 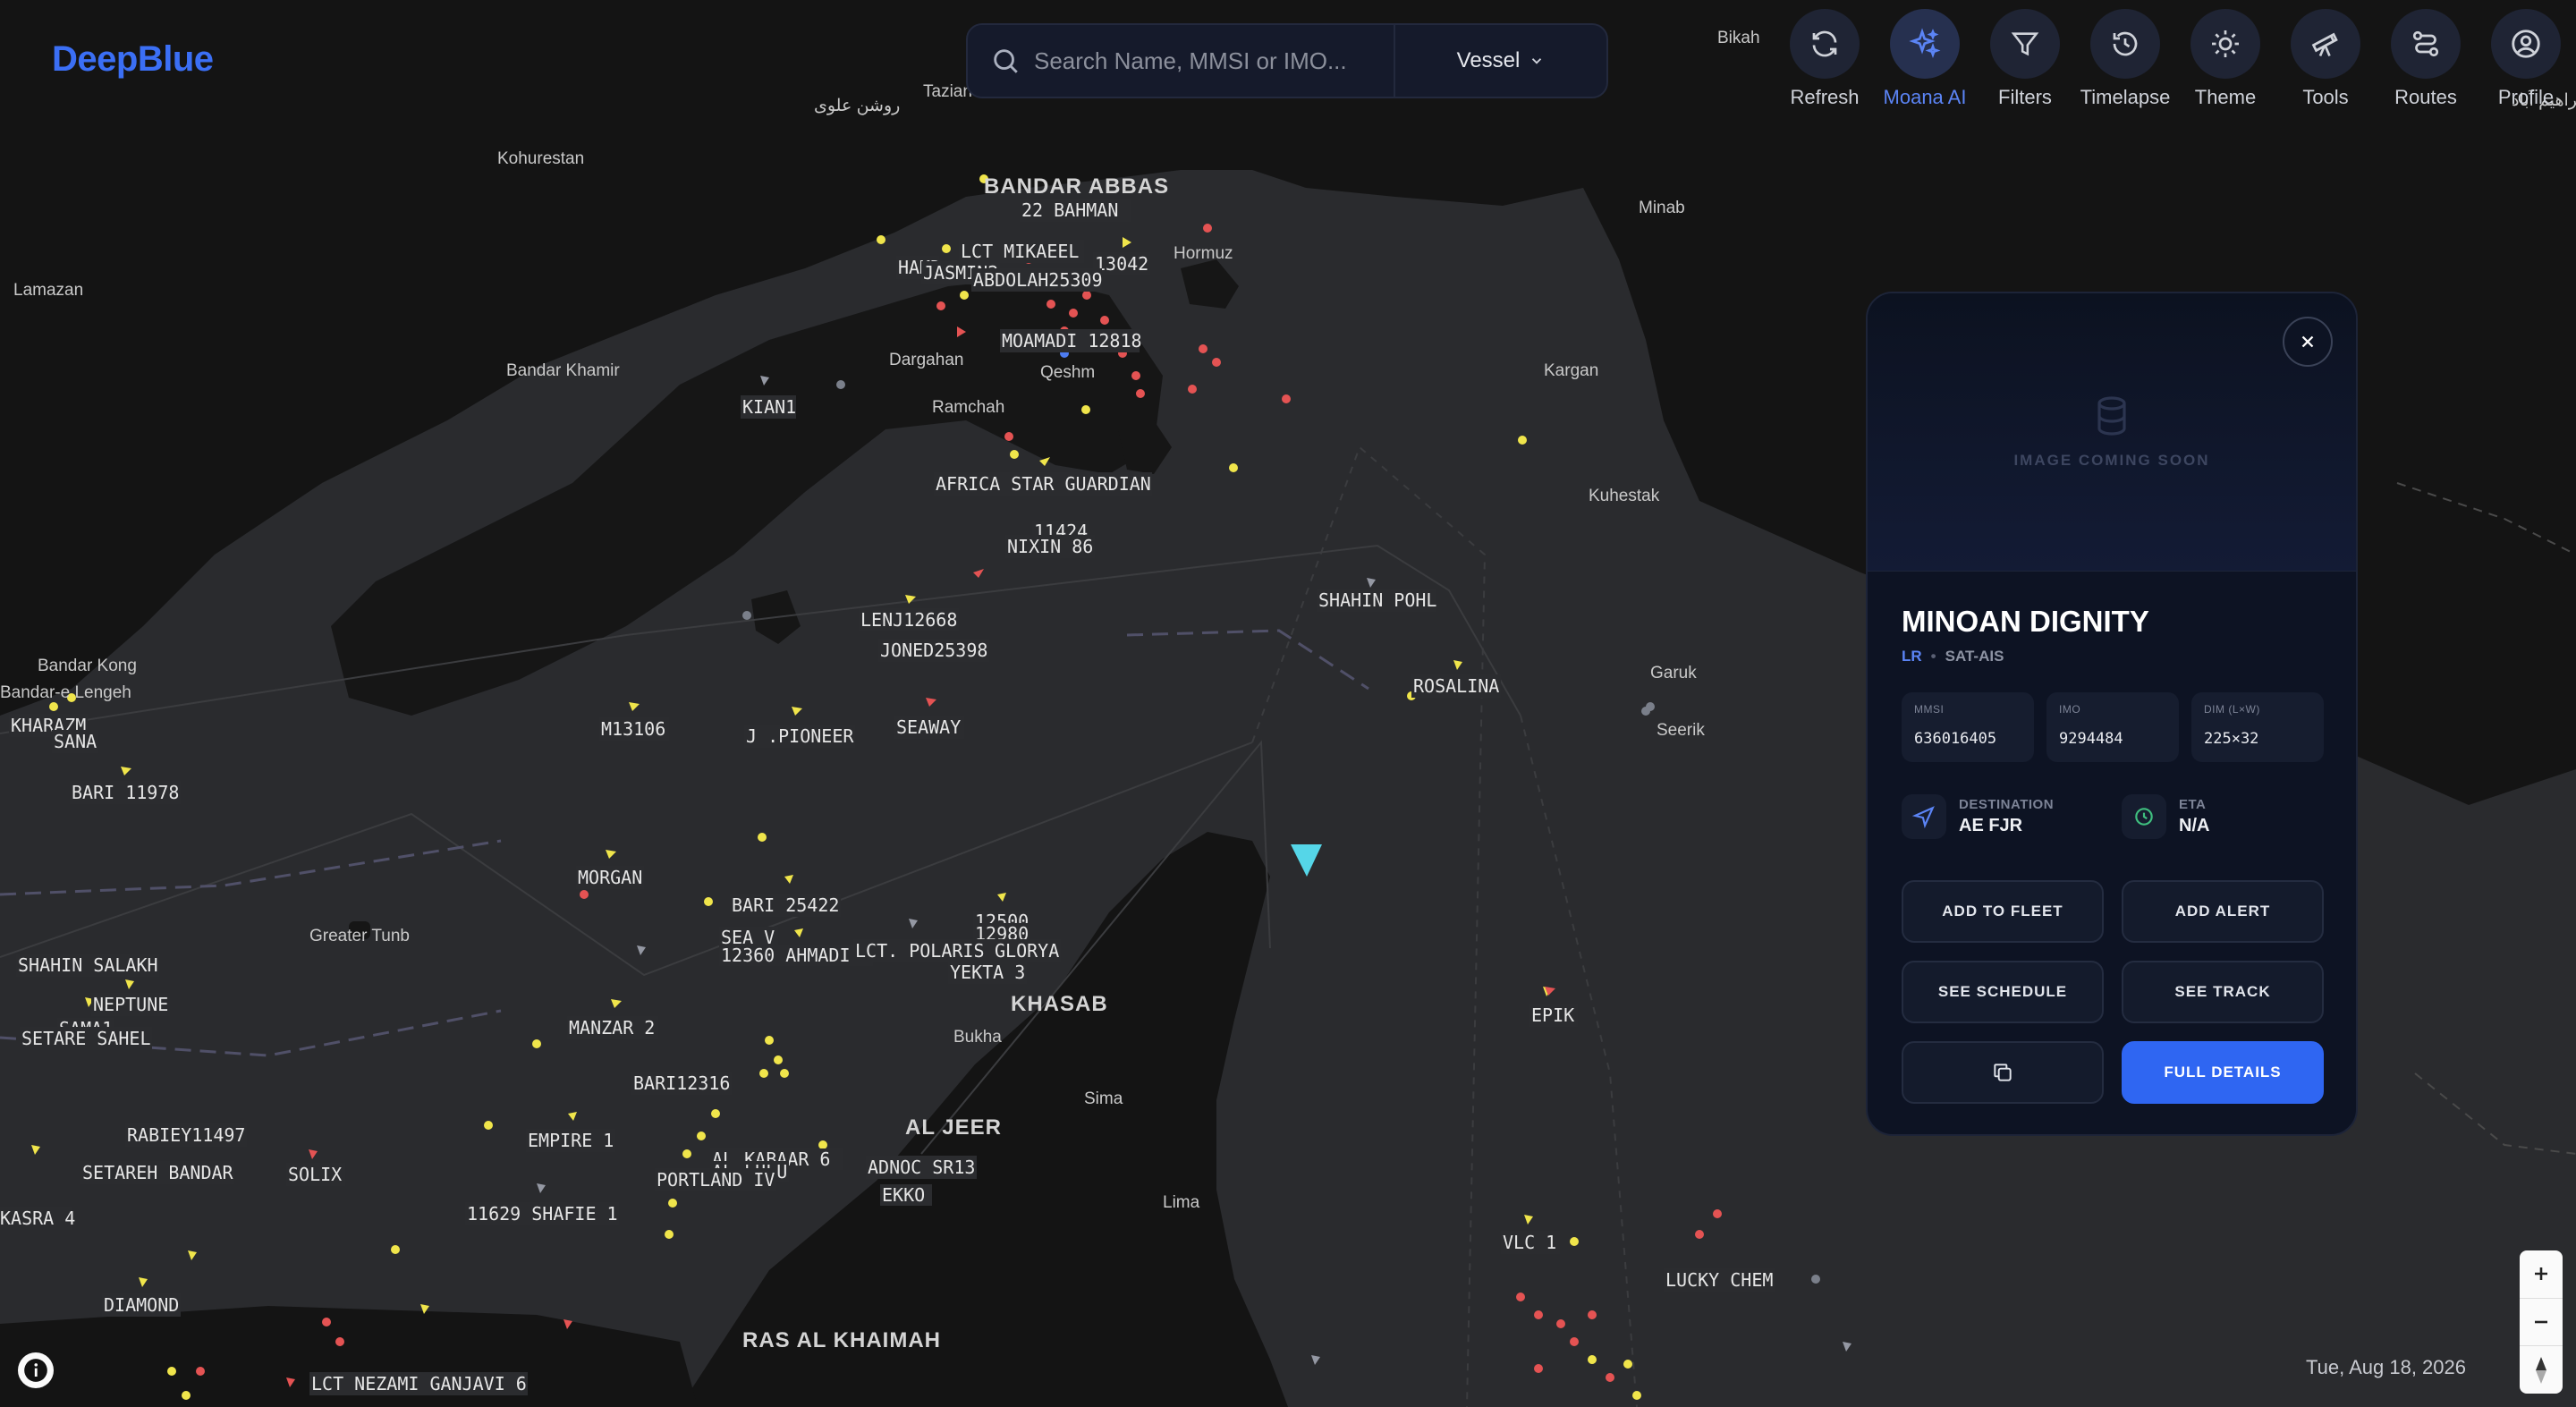 What do you see at coordinates (1067, 372) in the screenshot?
I see `svg-text: Qeshm` at bounding box center [1067, 372].